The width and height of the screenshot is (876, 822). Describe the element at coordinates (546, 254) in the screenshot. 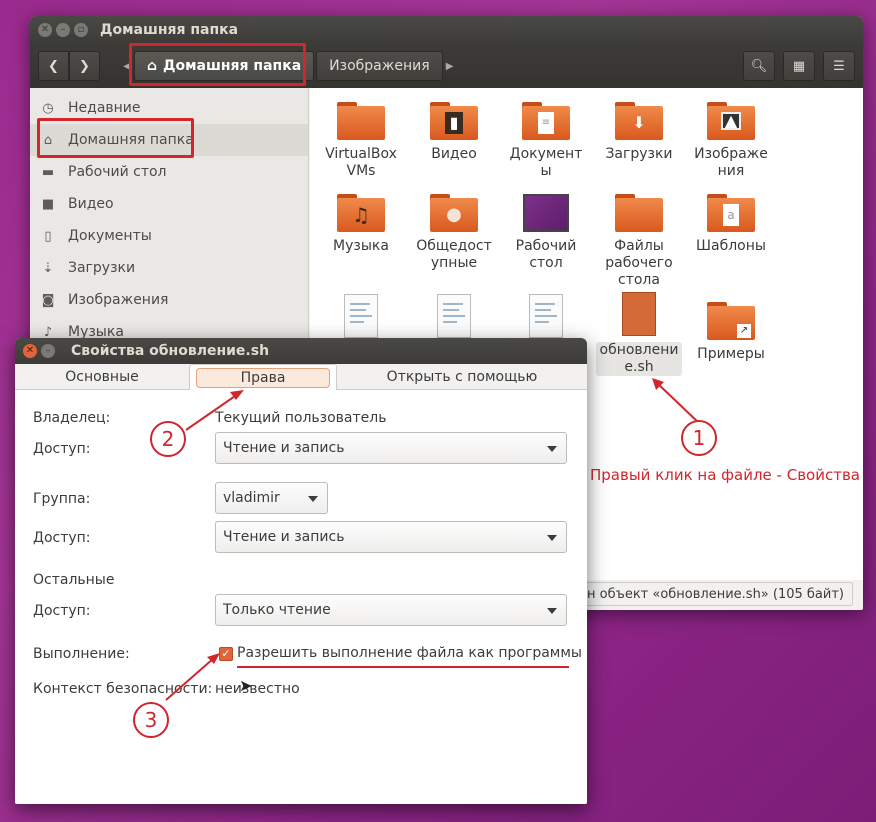

I see `item-label: Рабочий стол` at that location.